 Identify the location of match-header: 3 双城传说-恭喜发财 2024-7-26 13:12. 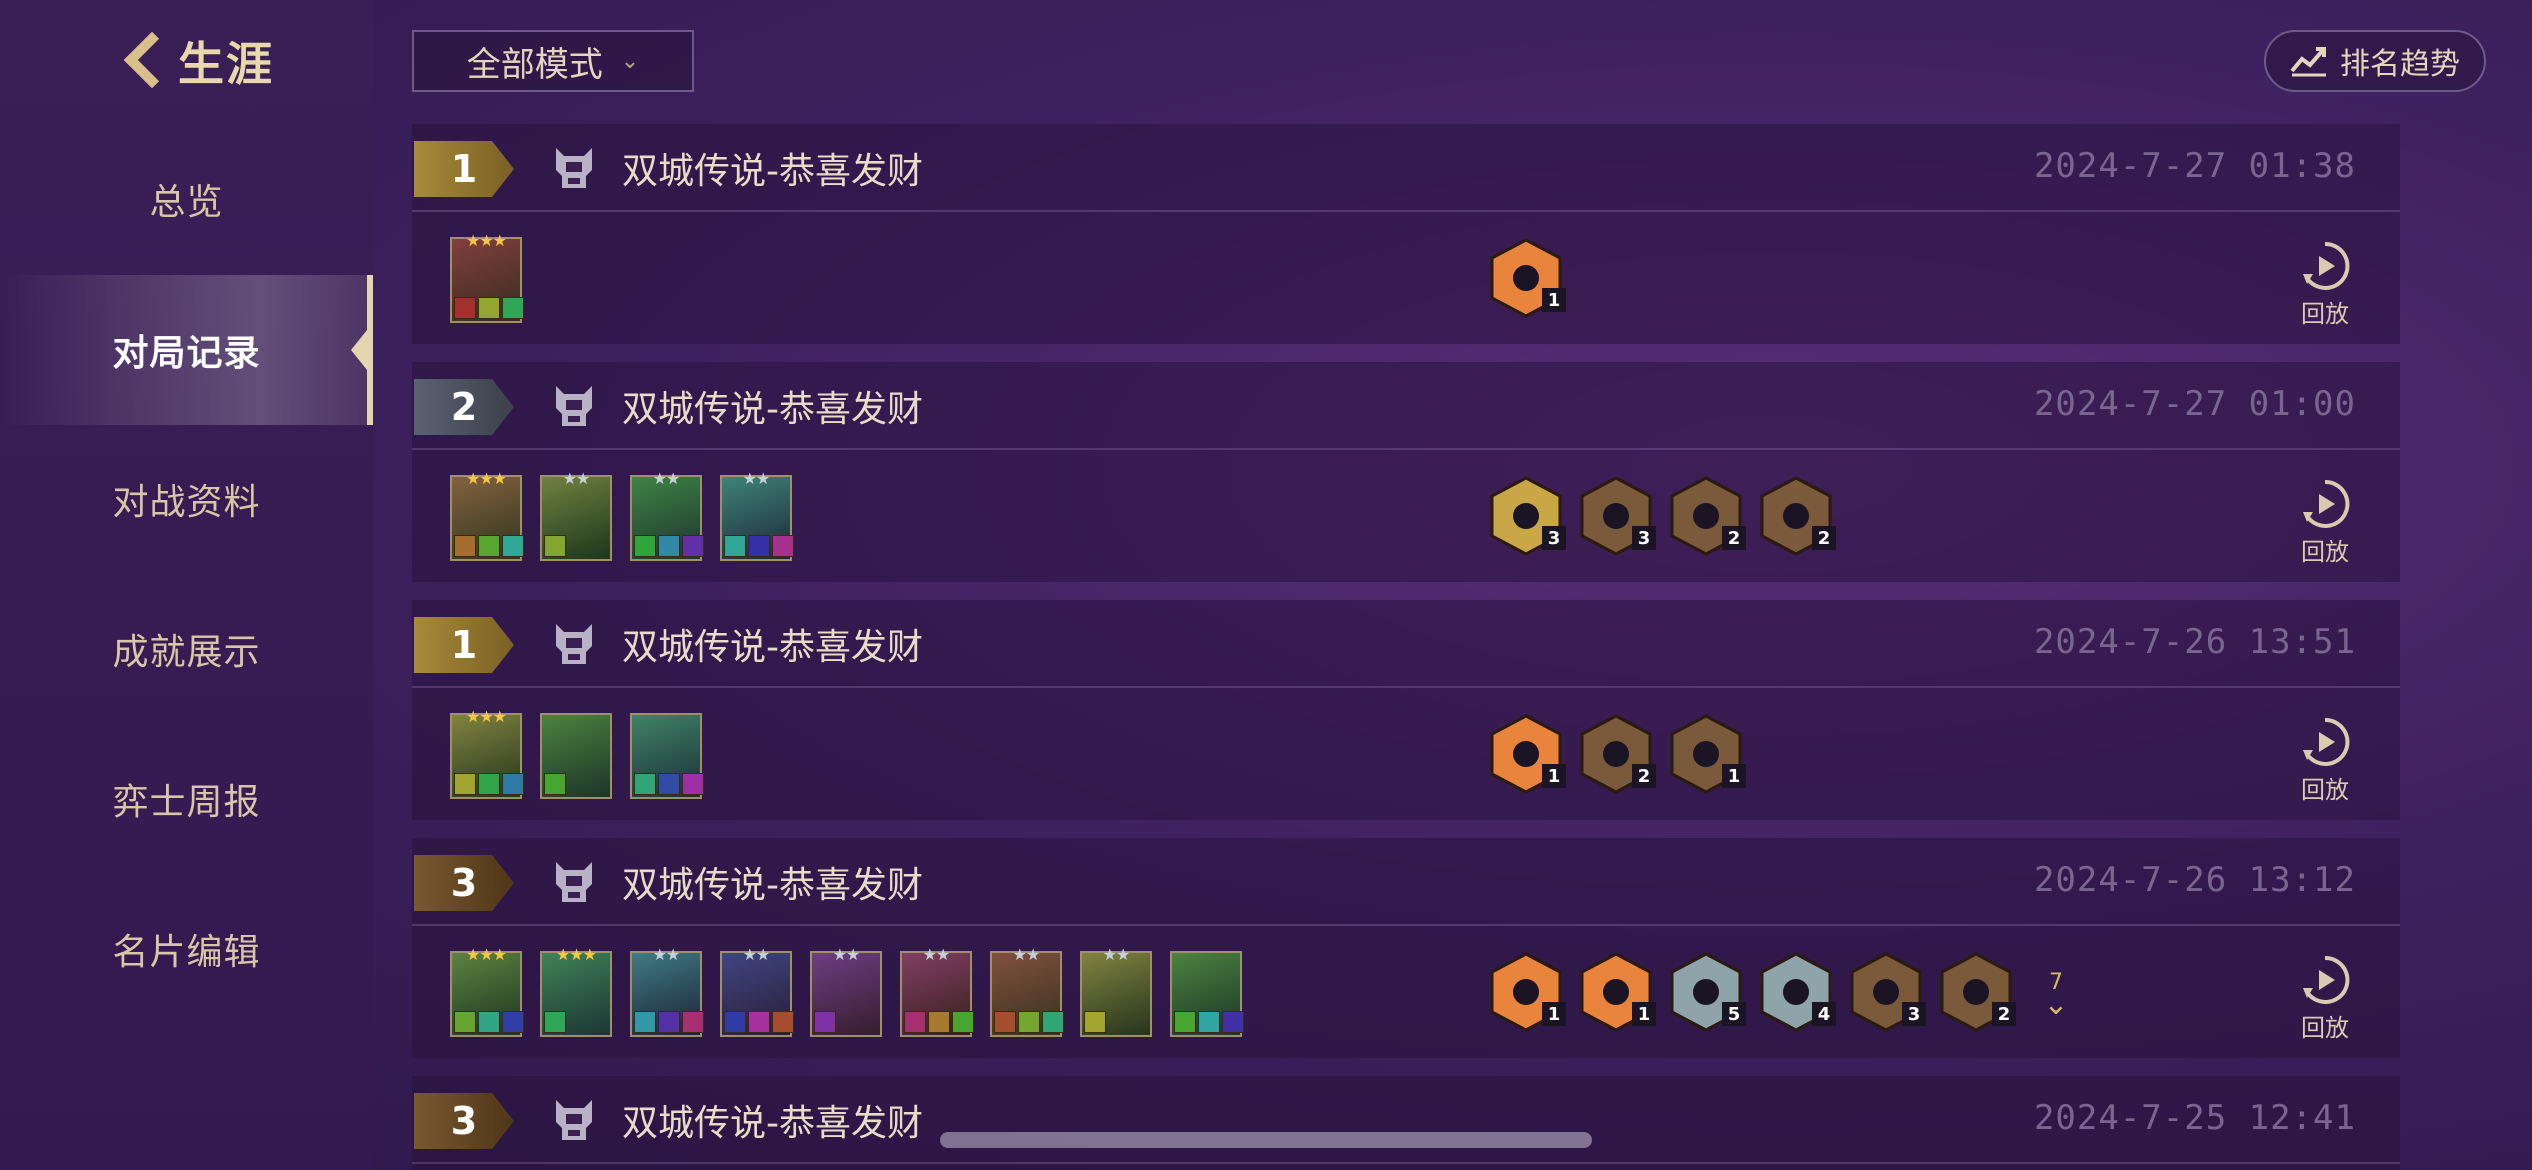
(1406, 882).